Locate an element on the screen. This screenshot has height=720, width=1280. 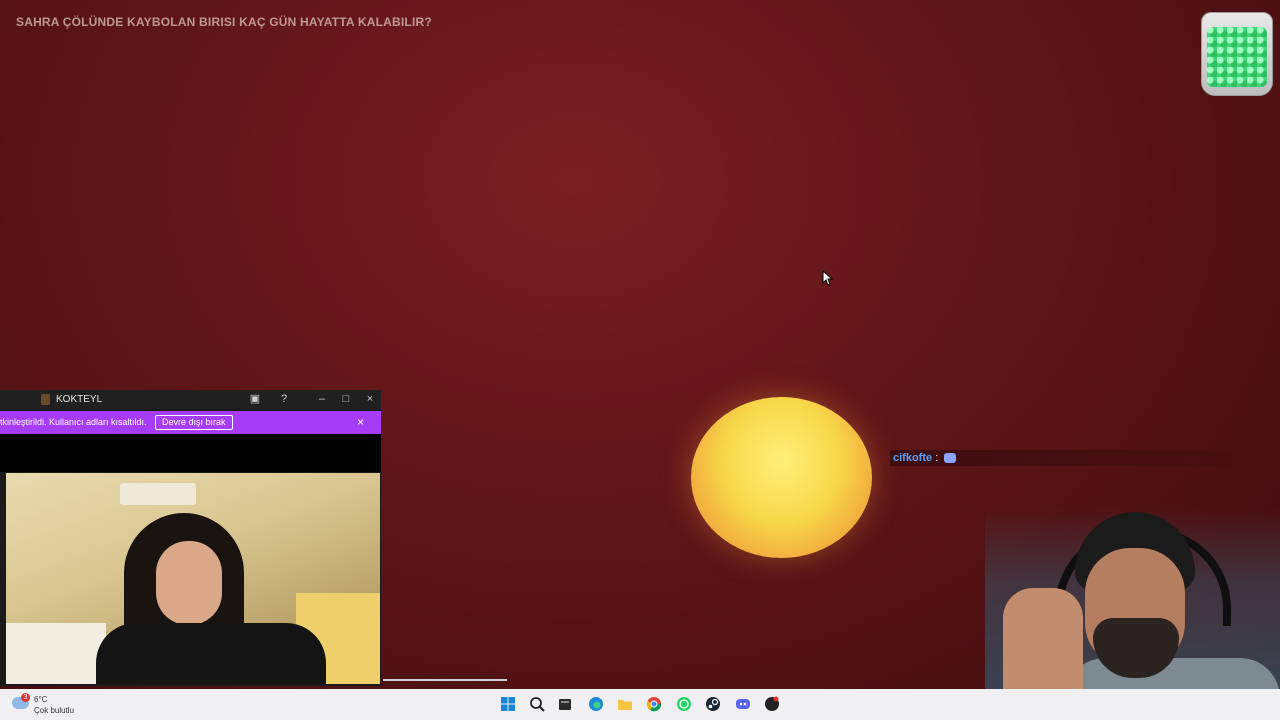
beads is located at coordinates (1237, 57).